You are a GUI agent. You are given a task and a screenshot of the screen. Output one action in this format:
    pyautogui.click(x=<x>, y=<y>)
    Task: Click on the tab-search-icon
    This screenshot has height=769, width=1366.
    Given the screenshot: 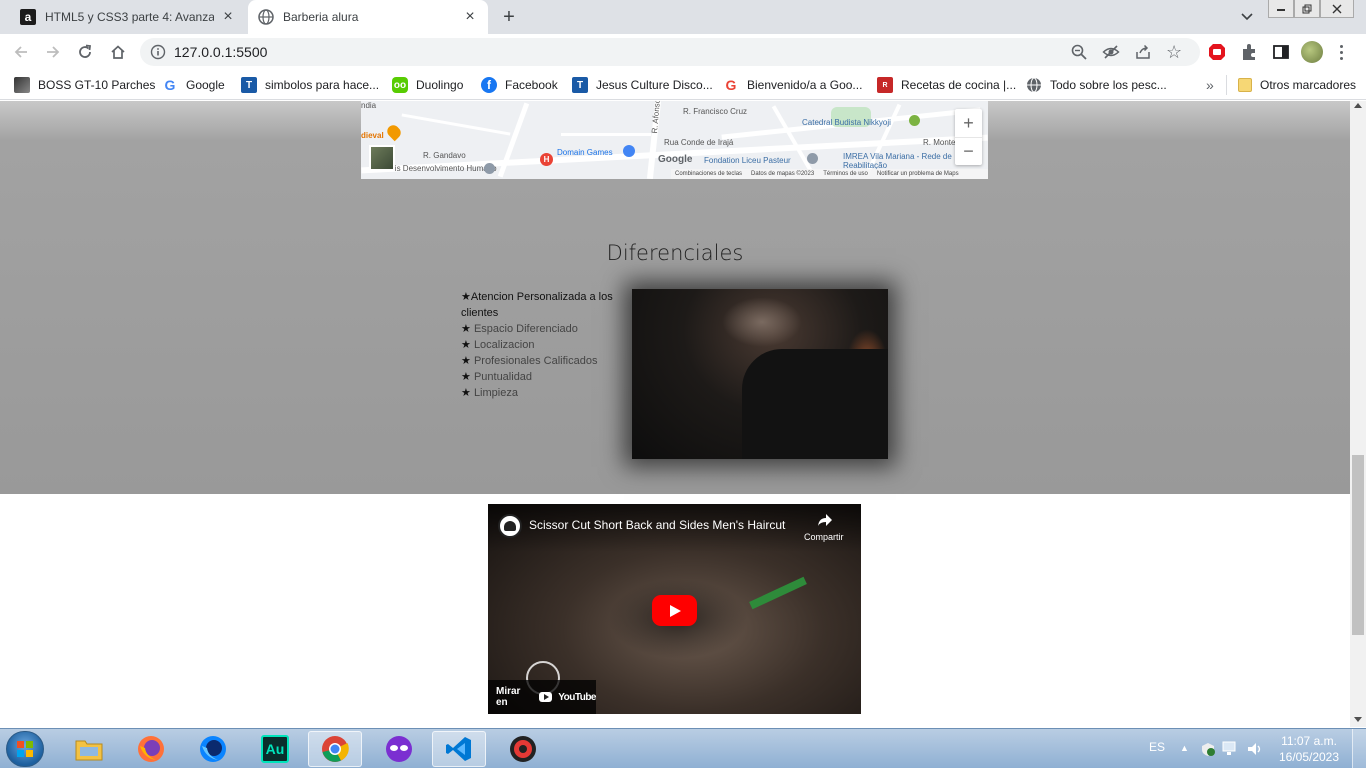 What is the action you would take?
    pyautogui.click(x=1247, y=17)
    